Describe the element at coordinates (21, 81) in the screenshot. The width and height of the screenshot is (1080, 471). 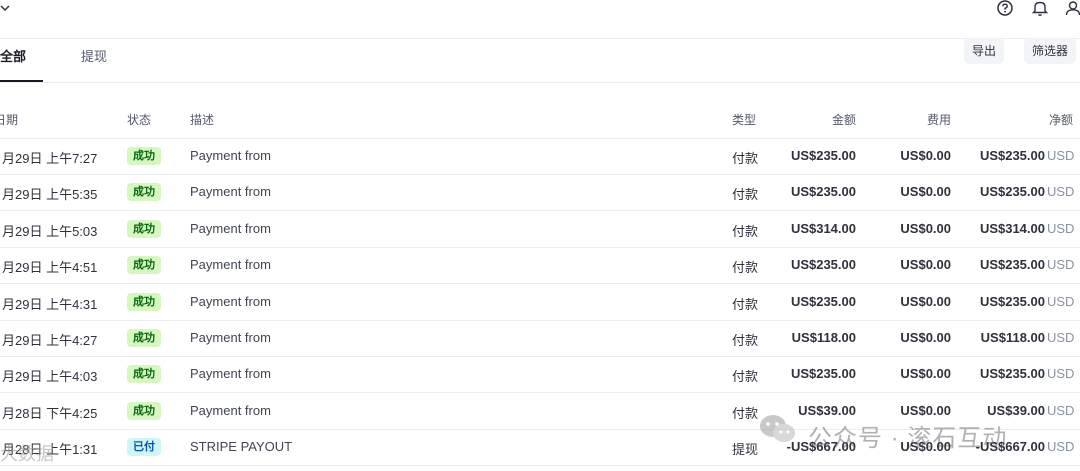
I see `active-tab-indicator` at that location.